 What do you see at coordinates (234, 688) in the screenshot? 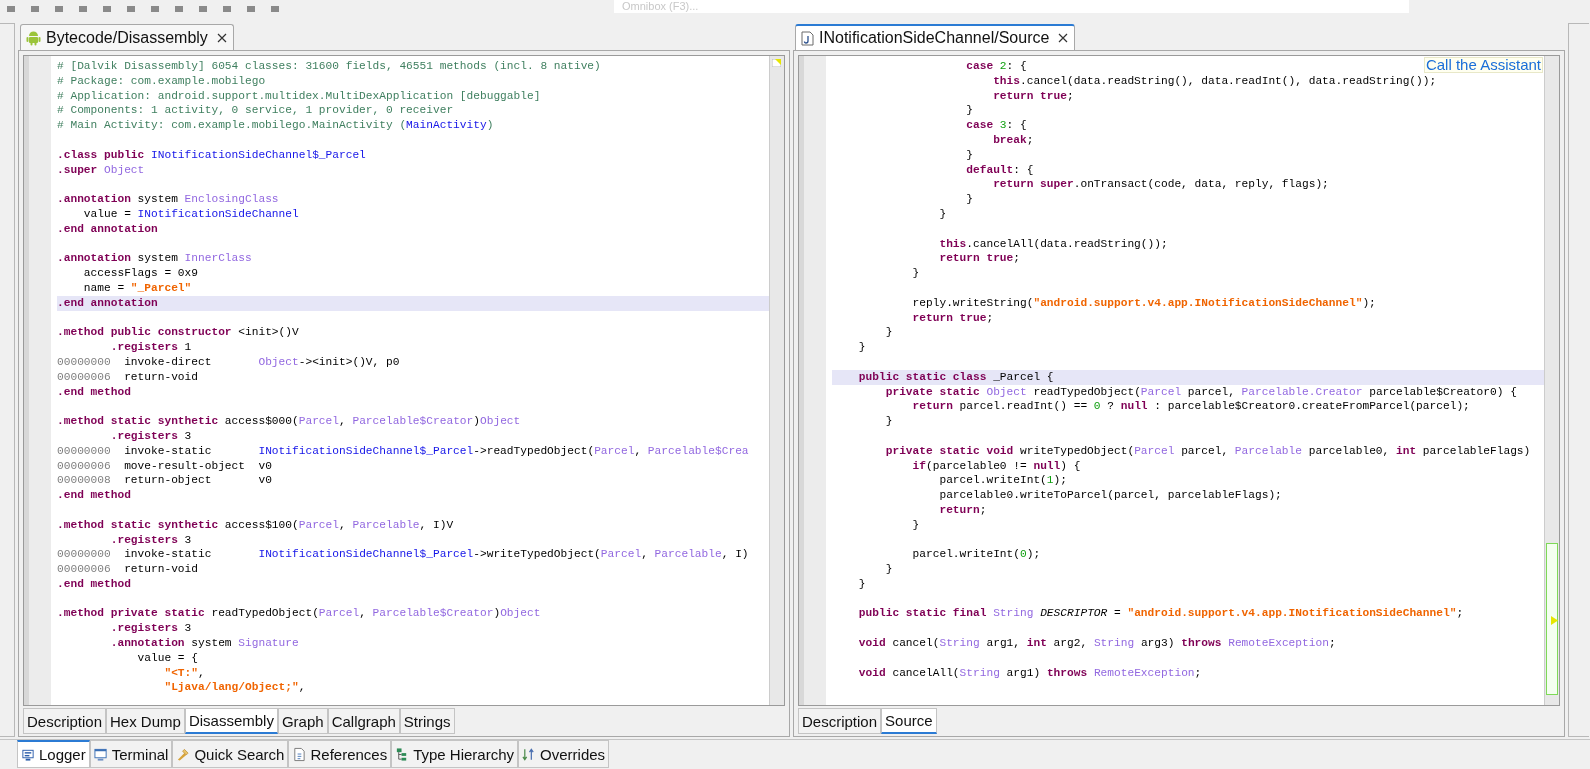
I see `code-line: "Ljava/lang/Object;",` at bounding box center [234, 688].